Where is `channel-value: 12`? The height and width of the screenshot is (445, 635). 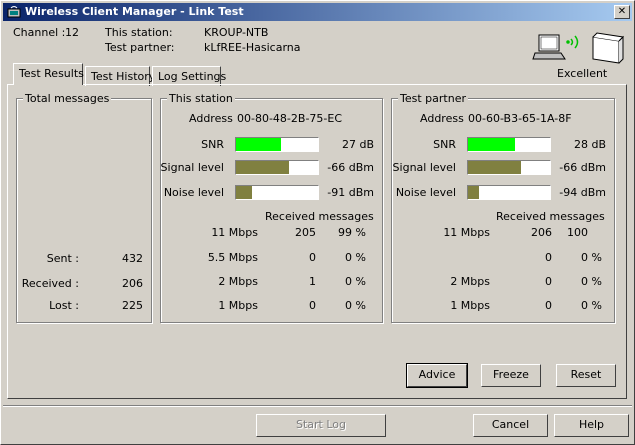 channel-value: 12 is located at coordinates (72, 32).